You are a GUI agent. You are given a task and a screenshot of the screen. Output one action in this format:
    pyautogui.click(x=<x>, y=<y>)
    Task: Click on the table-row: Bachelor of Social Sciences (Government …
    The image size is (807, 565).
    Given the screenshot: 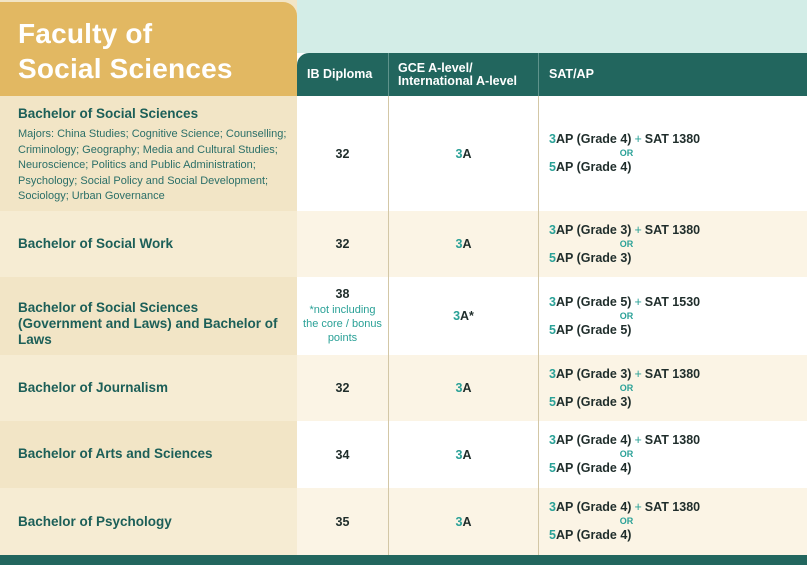 What is the action you would take?
    pyautogui.click(x=403, y=316)
    